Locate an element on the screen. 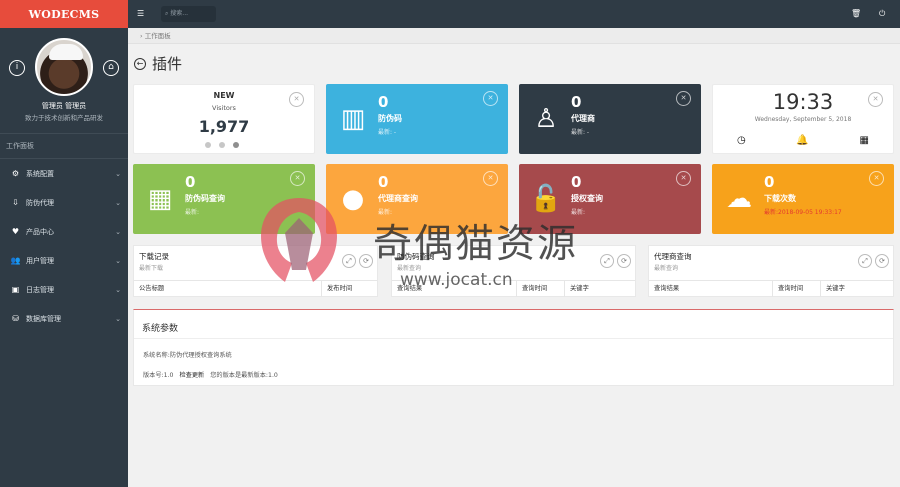 The height and width of the screenshot is (487, 900). page-title: ← 插件 is located at coordinates (158, 63).